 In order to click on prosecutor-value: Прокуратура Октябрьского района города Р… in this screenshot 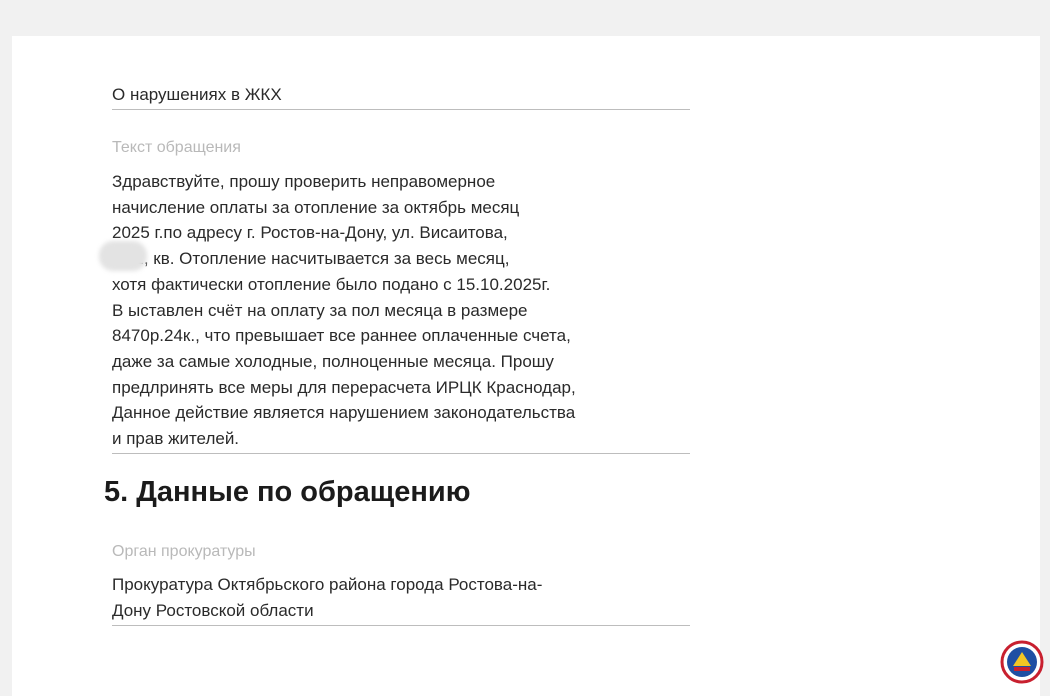, I will do `click(401, 597)`.